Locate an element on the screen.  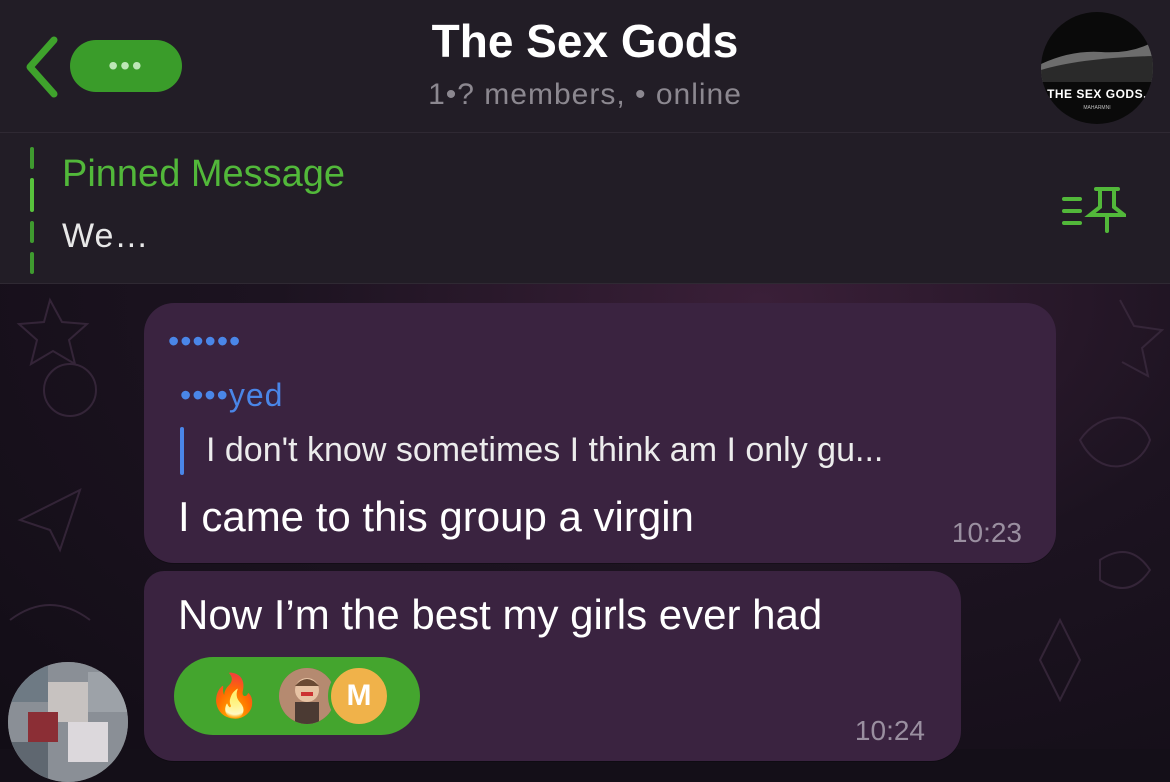
message-sender: •••••• is located at coordinates (204, 341).